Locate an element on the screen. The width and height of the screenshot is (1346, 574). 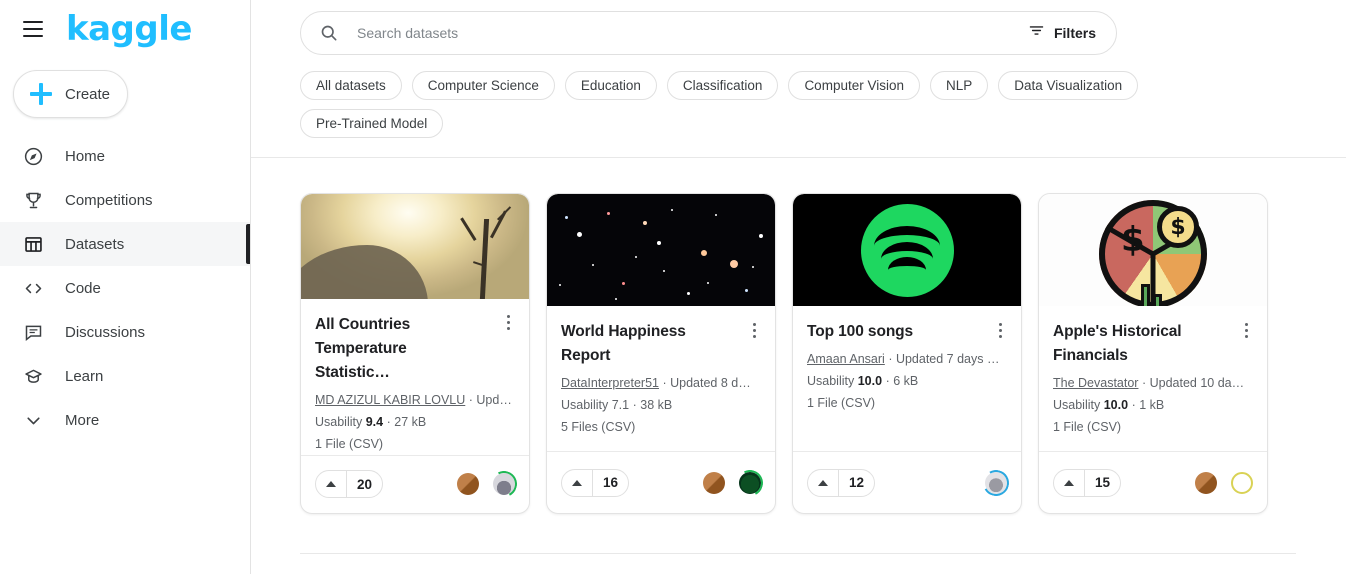
upvote-count: 15 is located at coordinates (1103, 482).